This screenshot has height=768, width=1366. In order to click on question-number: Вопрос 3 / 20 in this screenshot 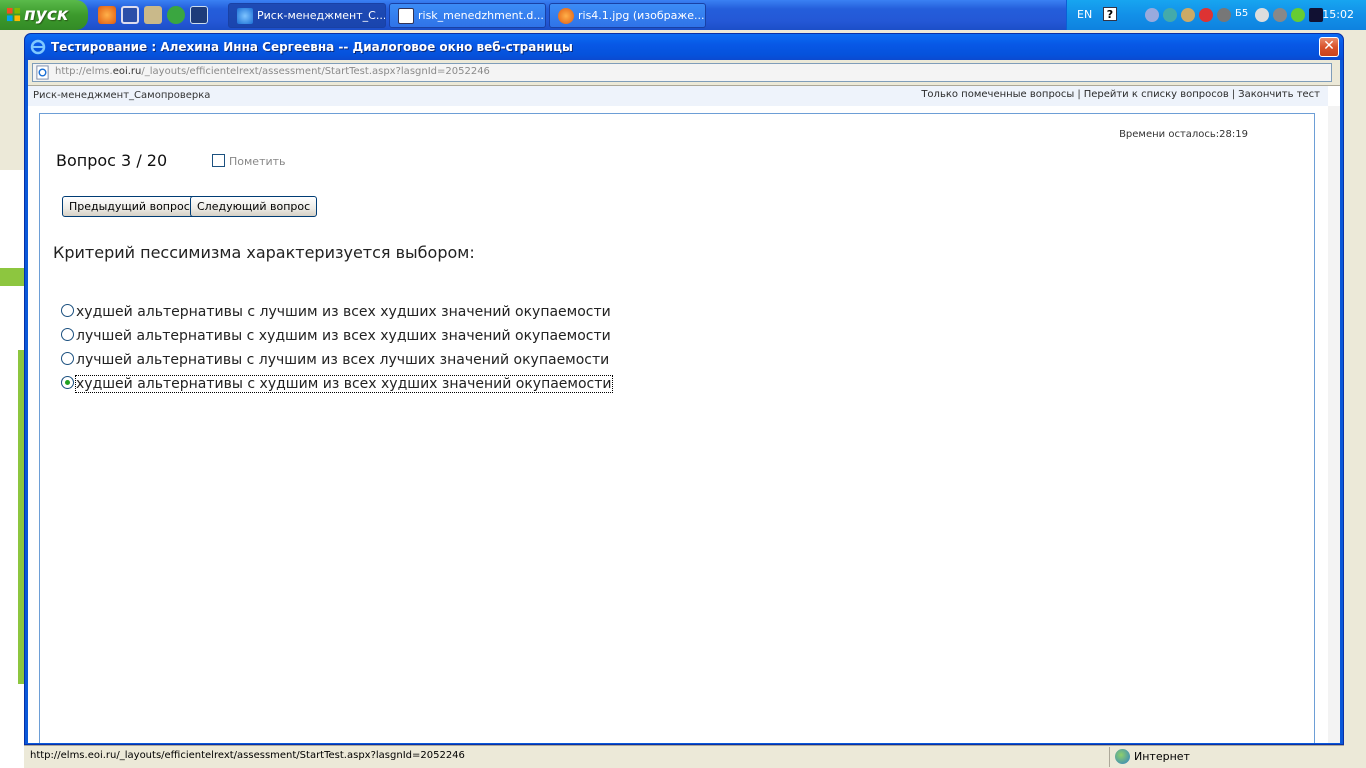, I will do `click(112, 160)`.